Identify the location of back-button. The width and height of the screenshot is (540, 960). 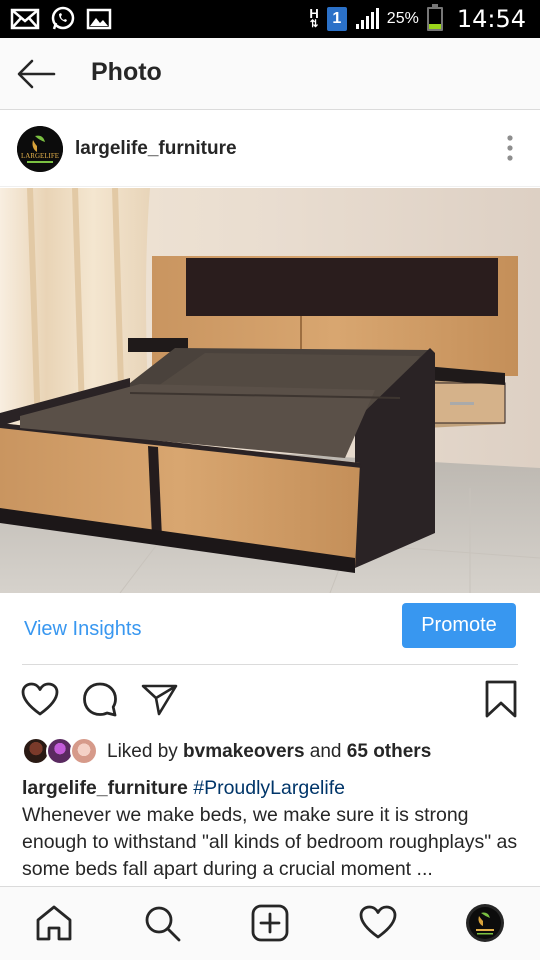
(36, 74).